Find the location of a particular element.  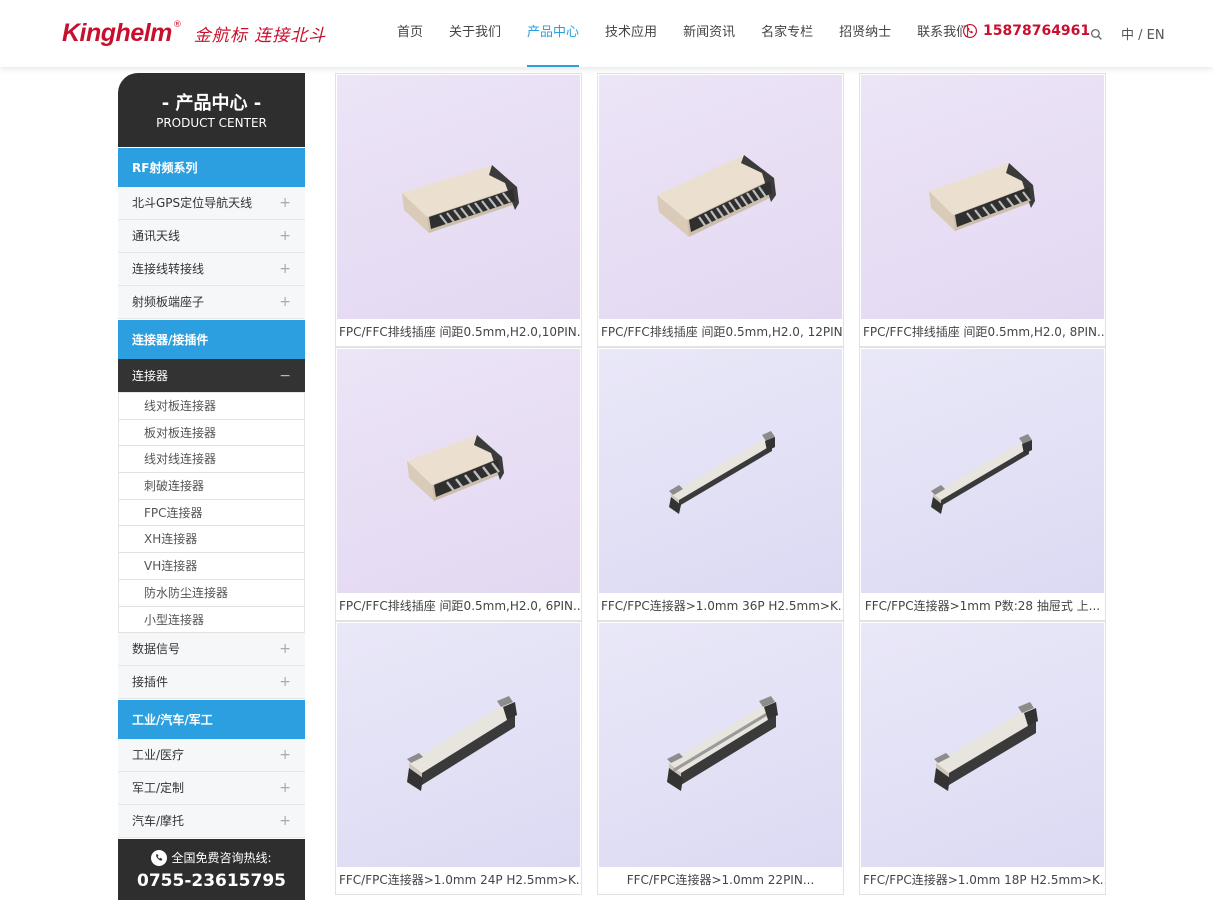

language-switch: 中 / EN is located at coordinates (1143, 33).